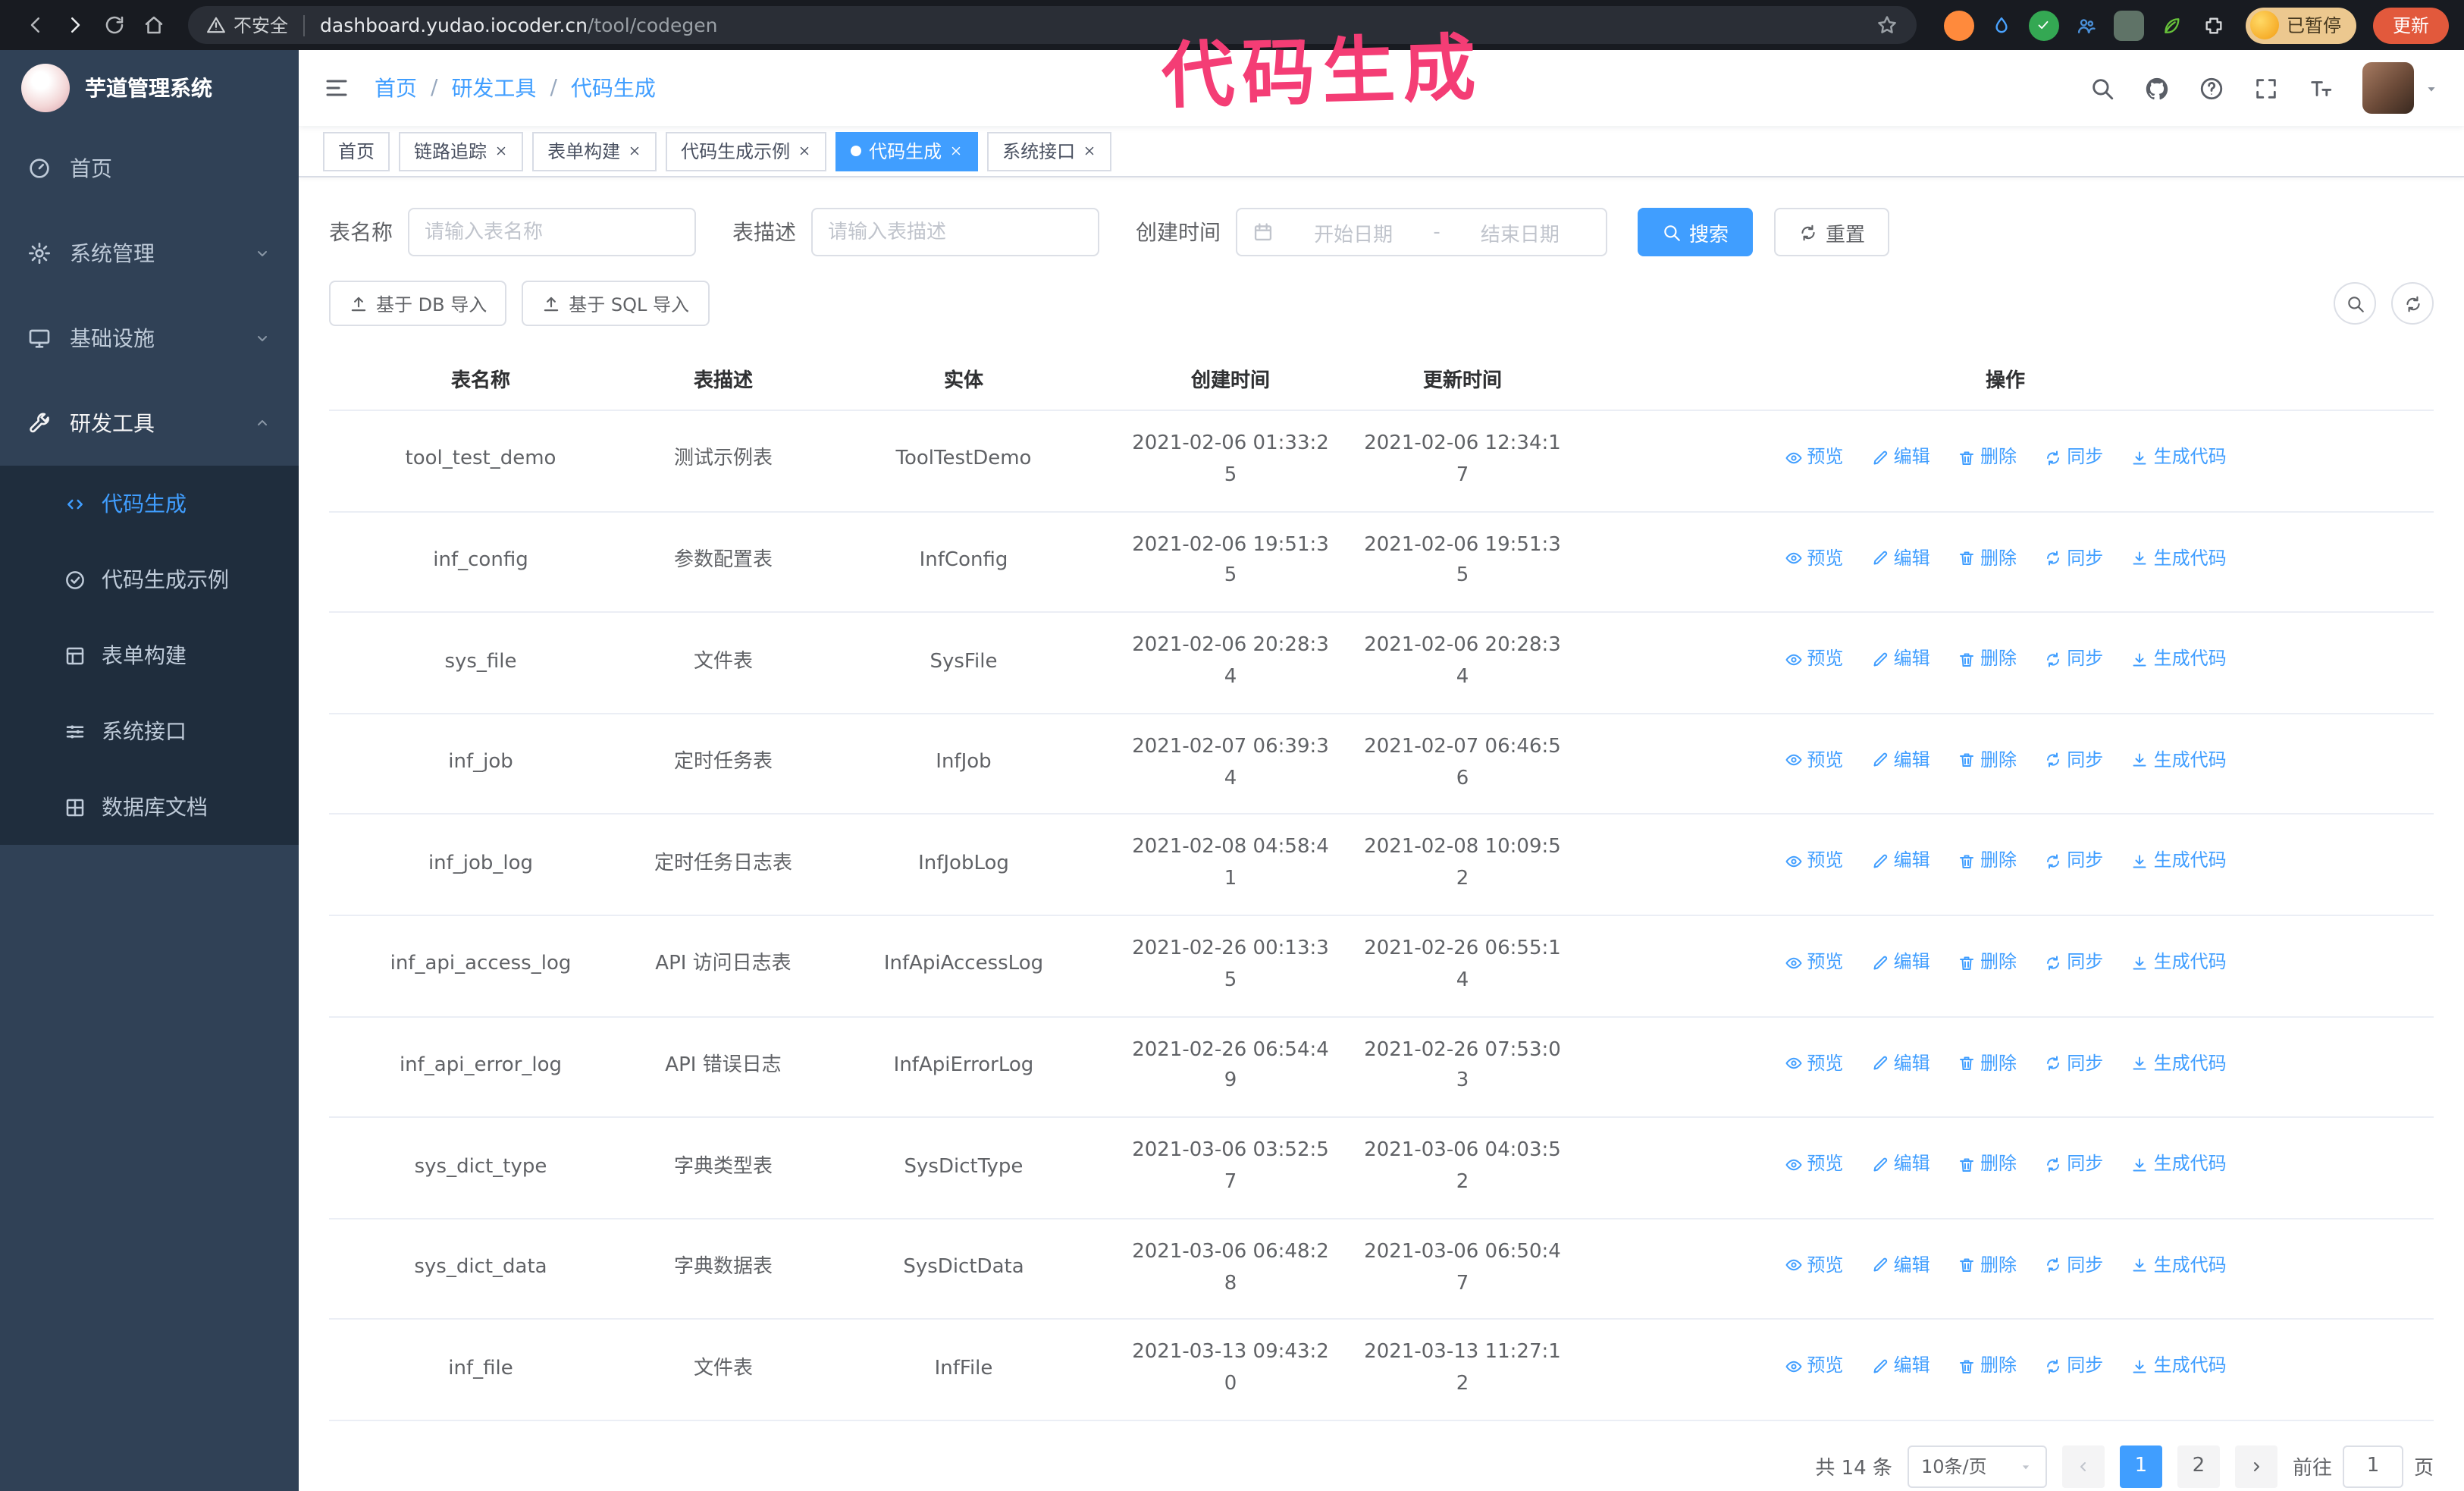 Image resolution: width=2464 pixels, height=1491 pixels. Describe the element at coordinates (2412, 303) in the screenshot. I see `refresh-table-button` at that location.